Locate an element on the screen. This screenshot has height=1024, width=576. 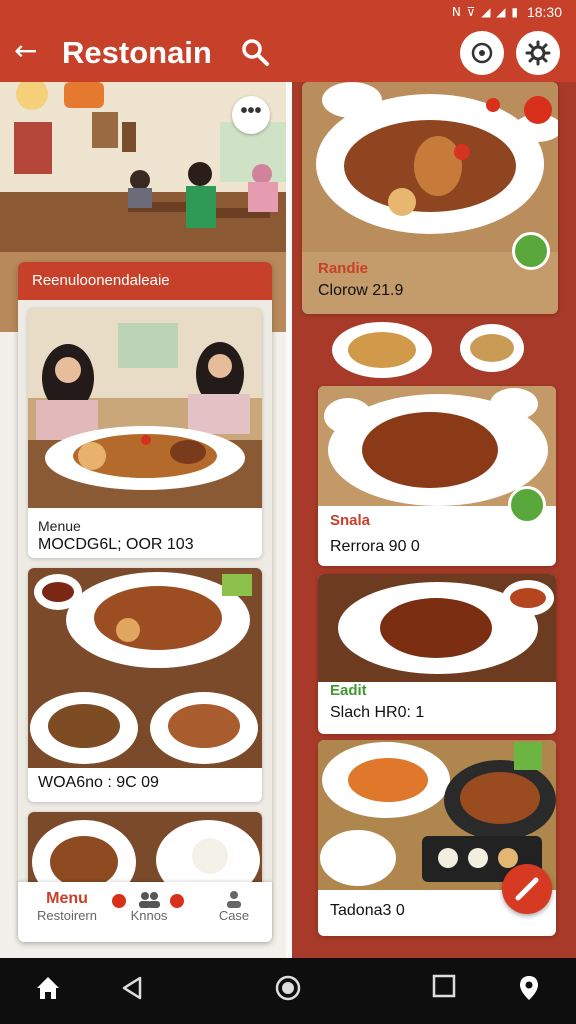
home-circle-icon is located at coordinates (288, 988).